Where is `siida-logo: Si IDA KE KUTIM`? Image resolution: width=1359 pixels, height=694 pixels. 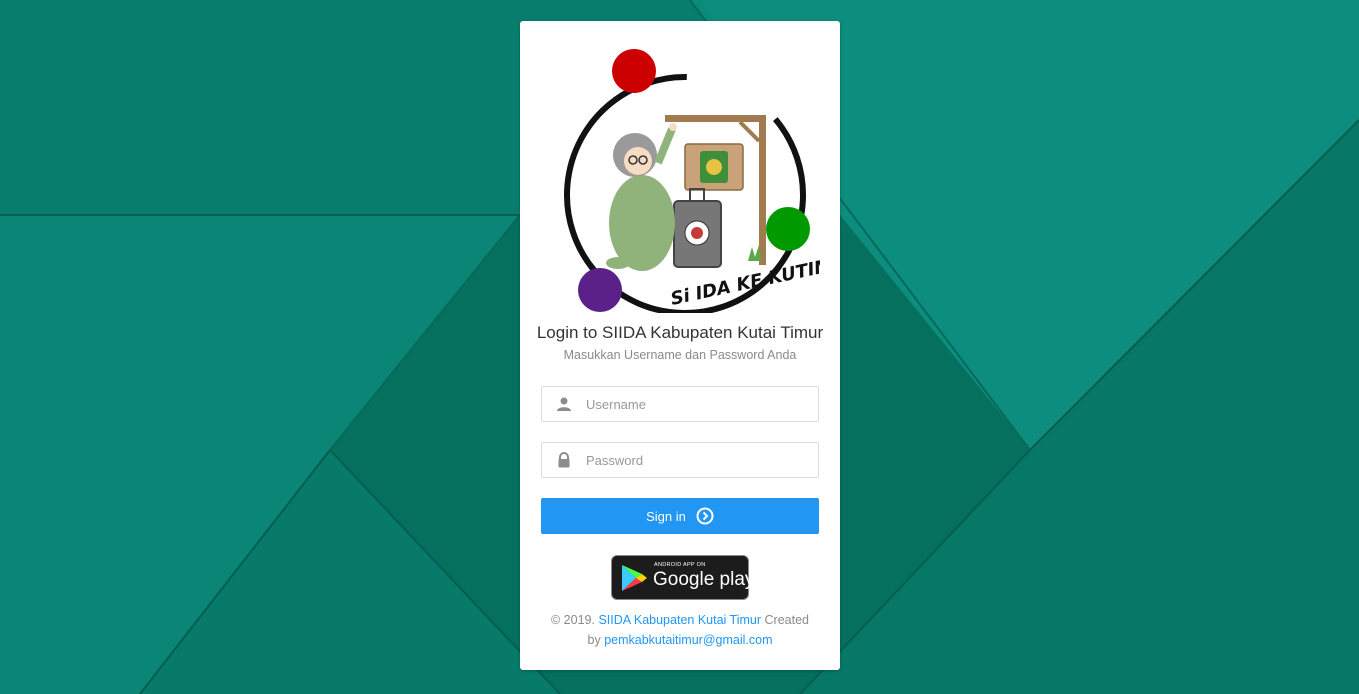
siida-logo: Si IDA KE KUTIM is located at coordinates (692, 181).